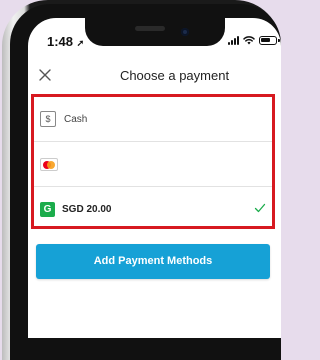 This screenshot has height=360, width=320. Describe the element at coordinates (153, 209) in the screenshot. I see `payment-method-grabpay: G SGD 20.00` at that location.